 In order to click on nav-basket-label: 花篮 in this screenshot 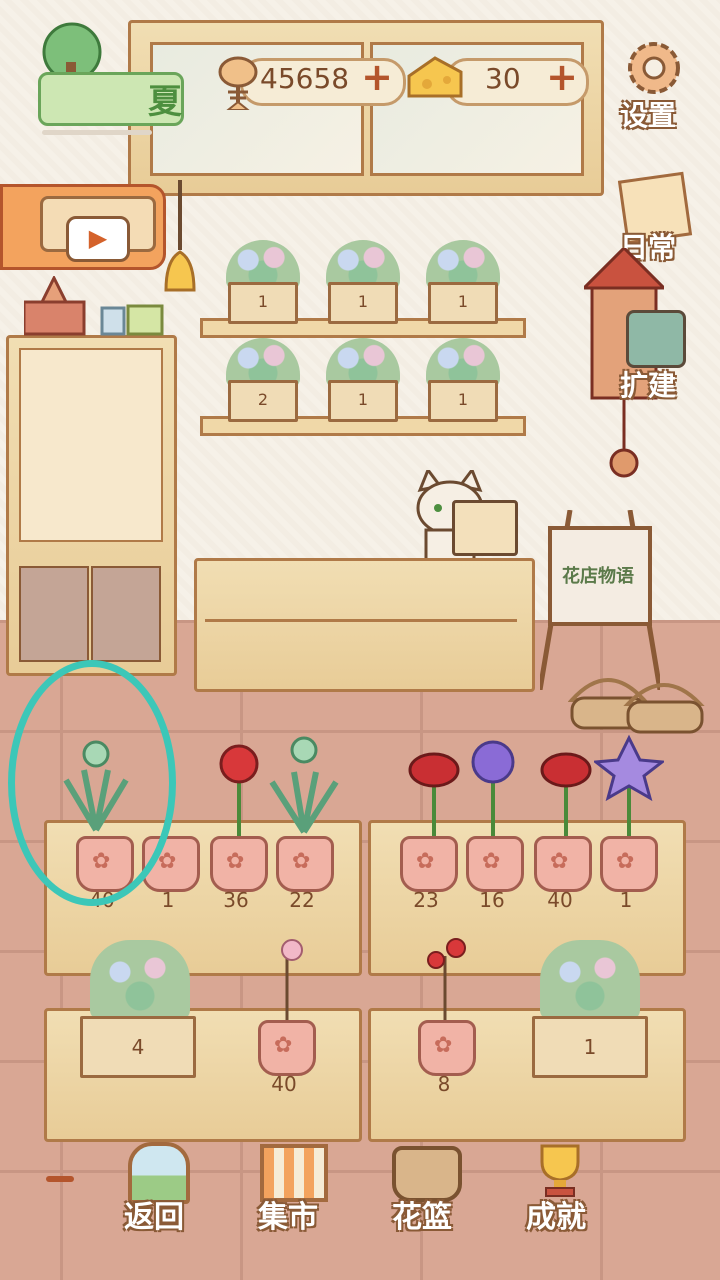, I will do `click(422, 1217)`.